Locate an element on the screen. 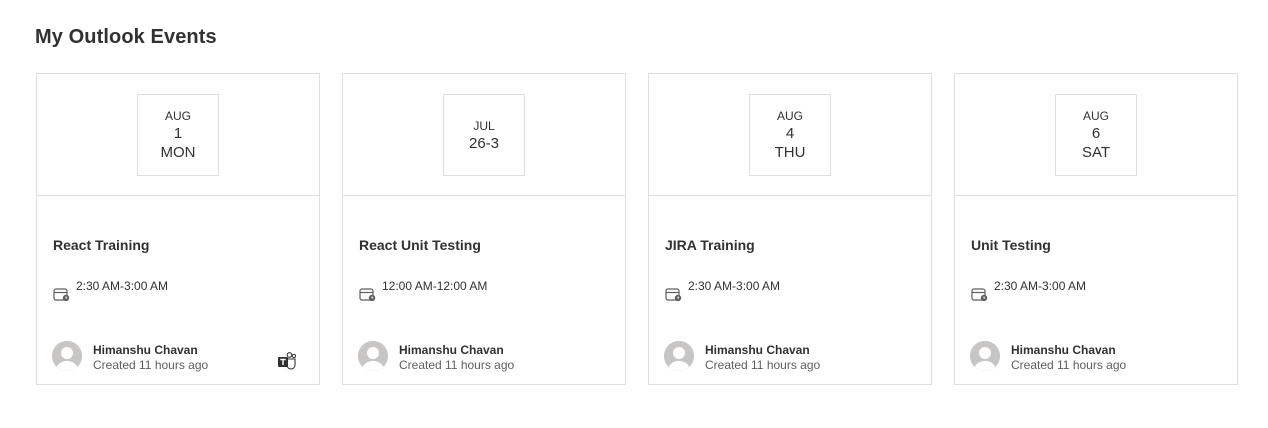 The height and width of the screenshot is (428, 1268). event-day: 6 is located at coordinates (1096, 133).